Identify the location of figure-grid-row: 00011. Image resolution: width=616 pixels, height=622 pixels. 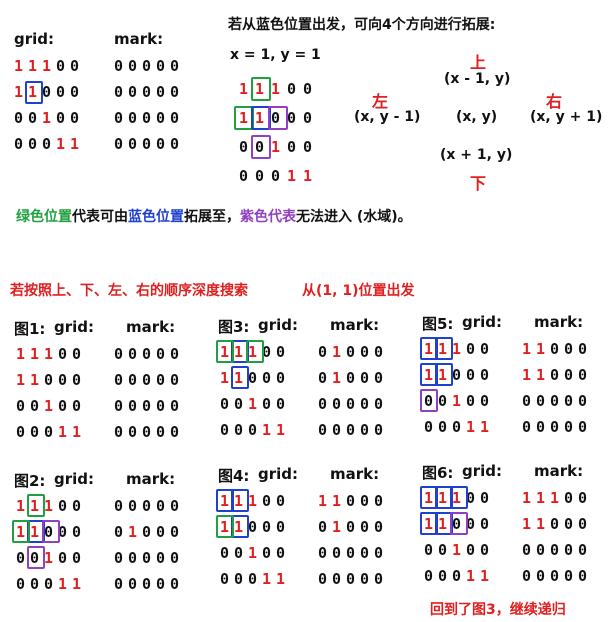
(457, 427).